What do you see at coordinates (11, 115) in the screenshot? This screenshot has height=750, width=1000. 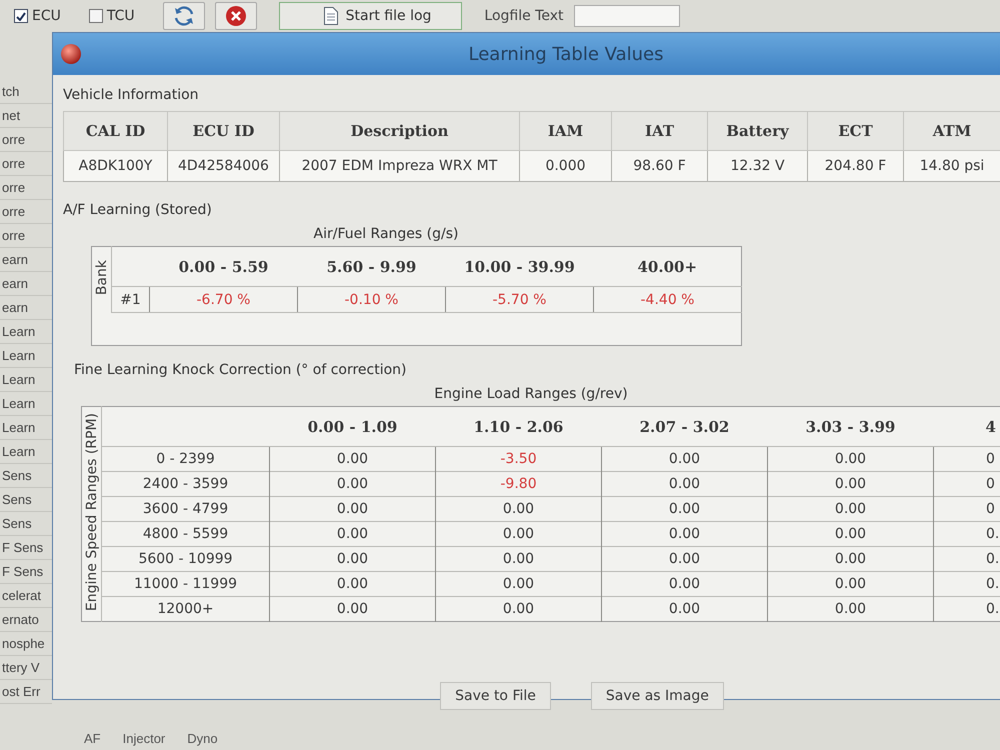 I see `list-row: net` at bounding box center [11, 115].